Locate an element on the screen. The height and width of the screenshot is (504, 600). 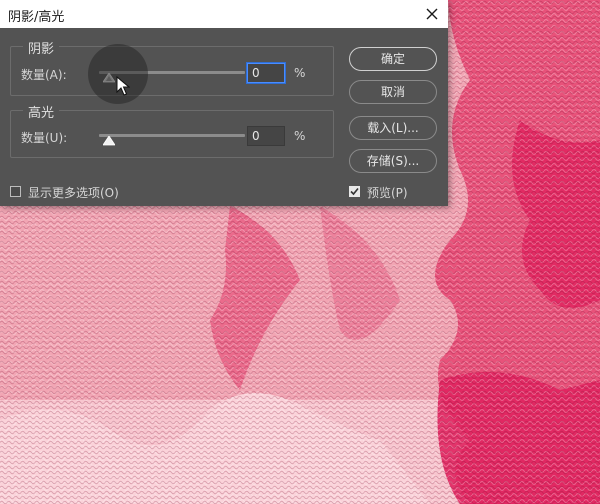
highlights-amount-input is located at coordinates (266, 136).